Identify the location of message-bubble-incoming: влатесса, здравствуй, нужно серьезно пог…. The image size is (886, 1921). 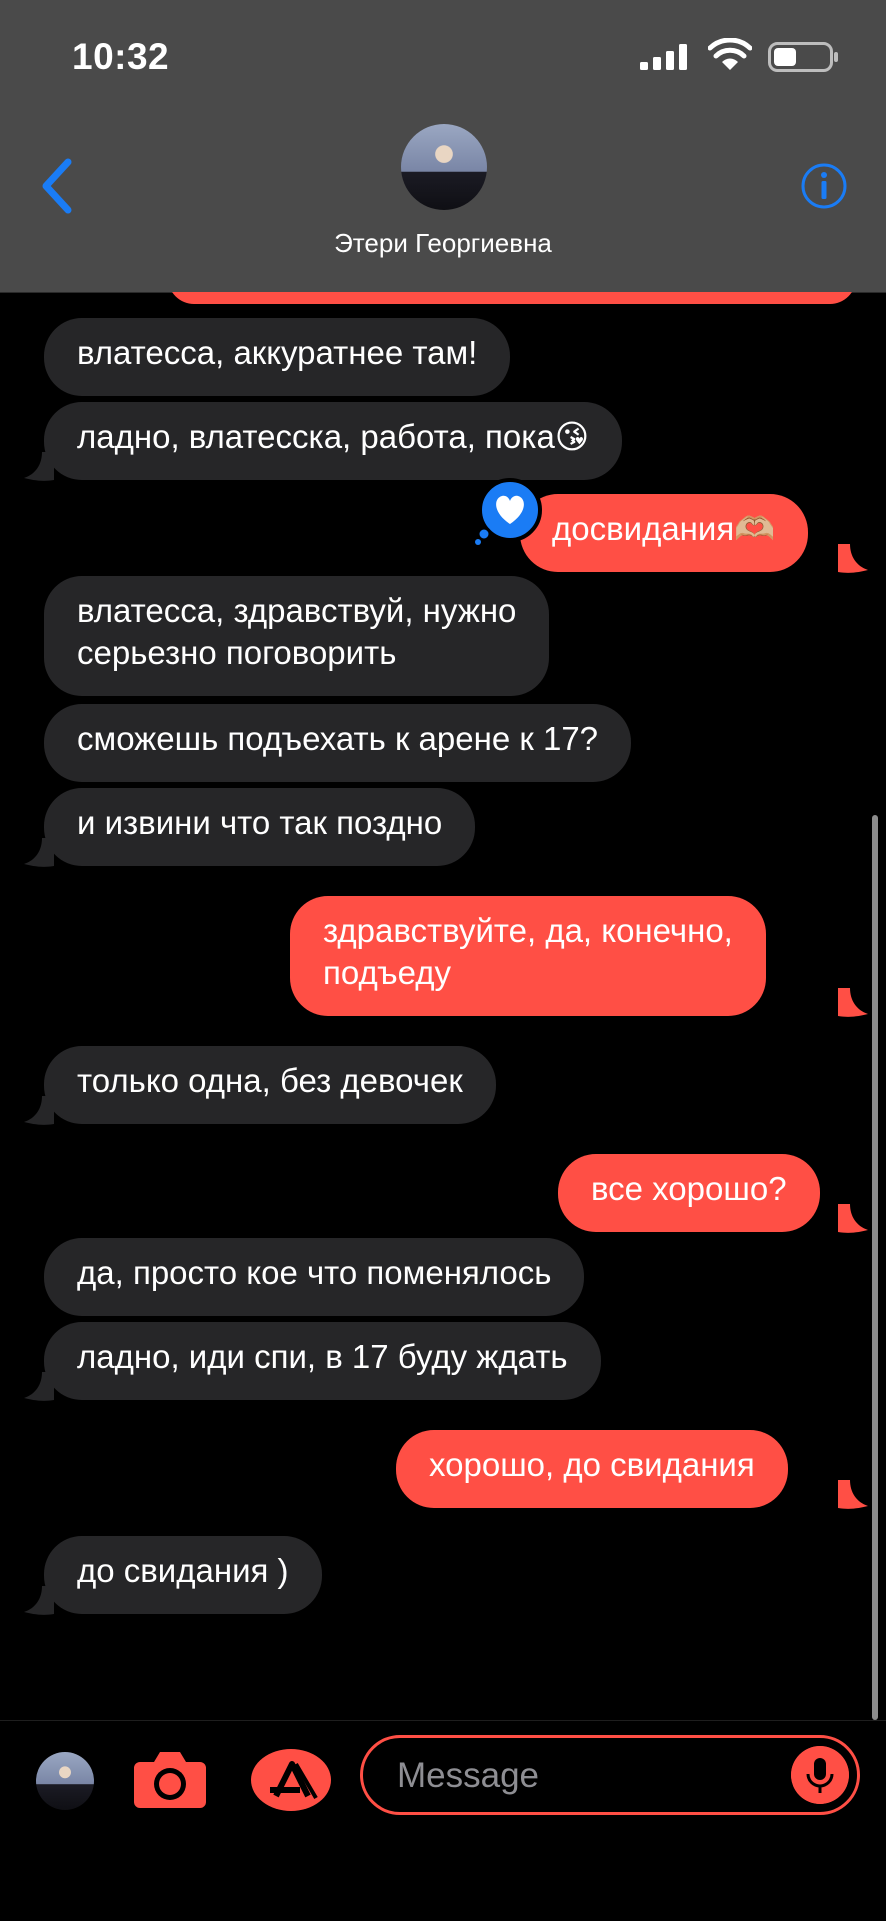
(297, 636).